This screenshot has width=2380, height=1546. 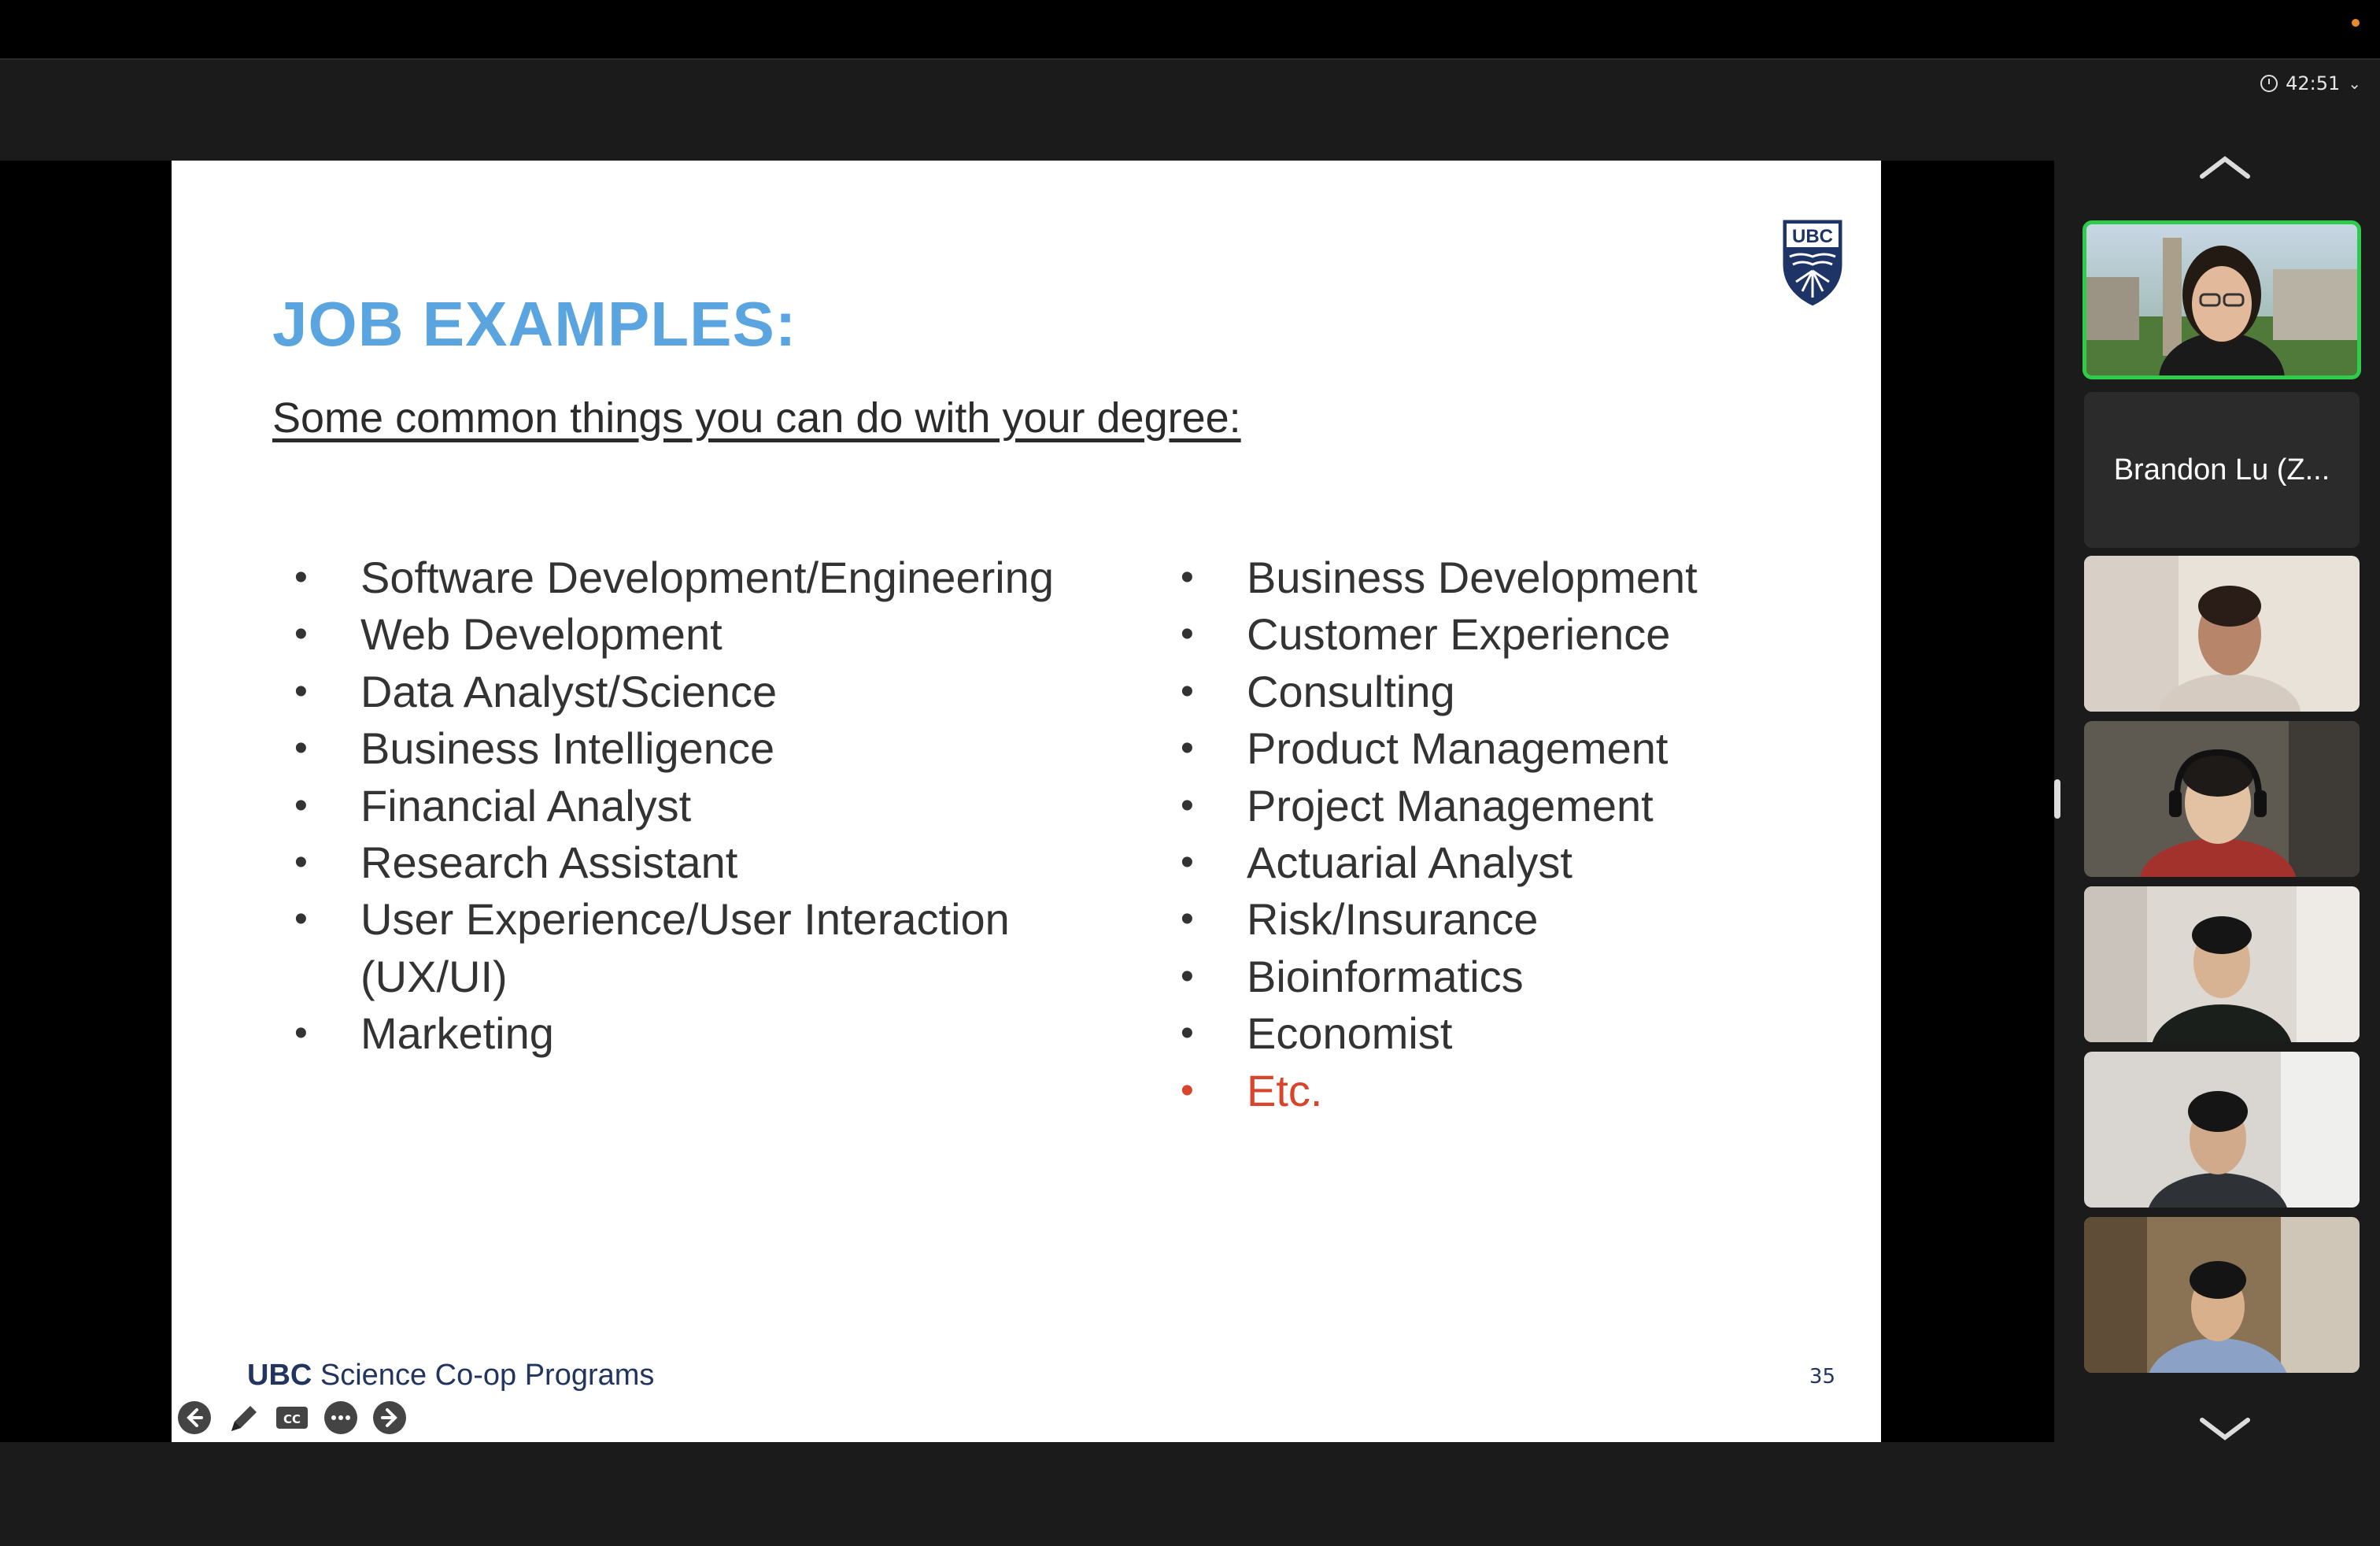 I want to click on list-item: Economist, so click(x=1495, y=1034).